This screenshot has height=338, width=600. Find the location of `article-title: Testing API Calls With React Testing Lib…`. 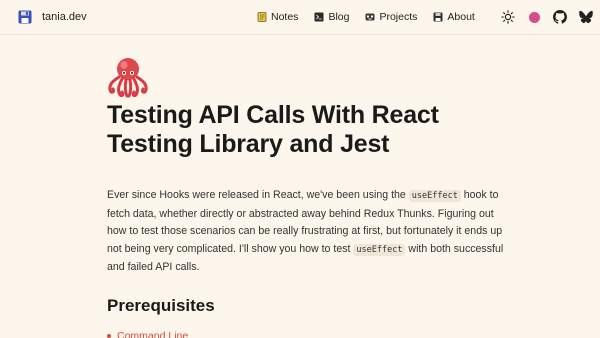

article-title: Testing API Calls With React Testing Lib… is located at coordinates (273, 129).